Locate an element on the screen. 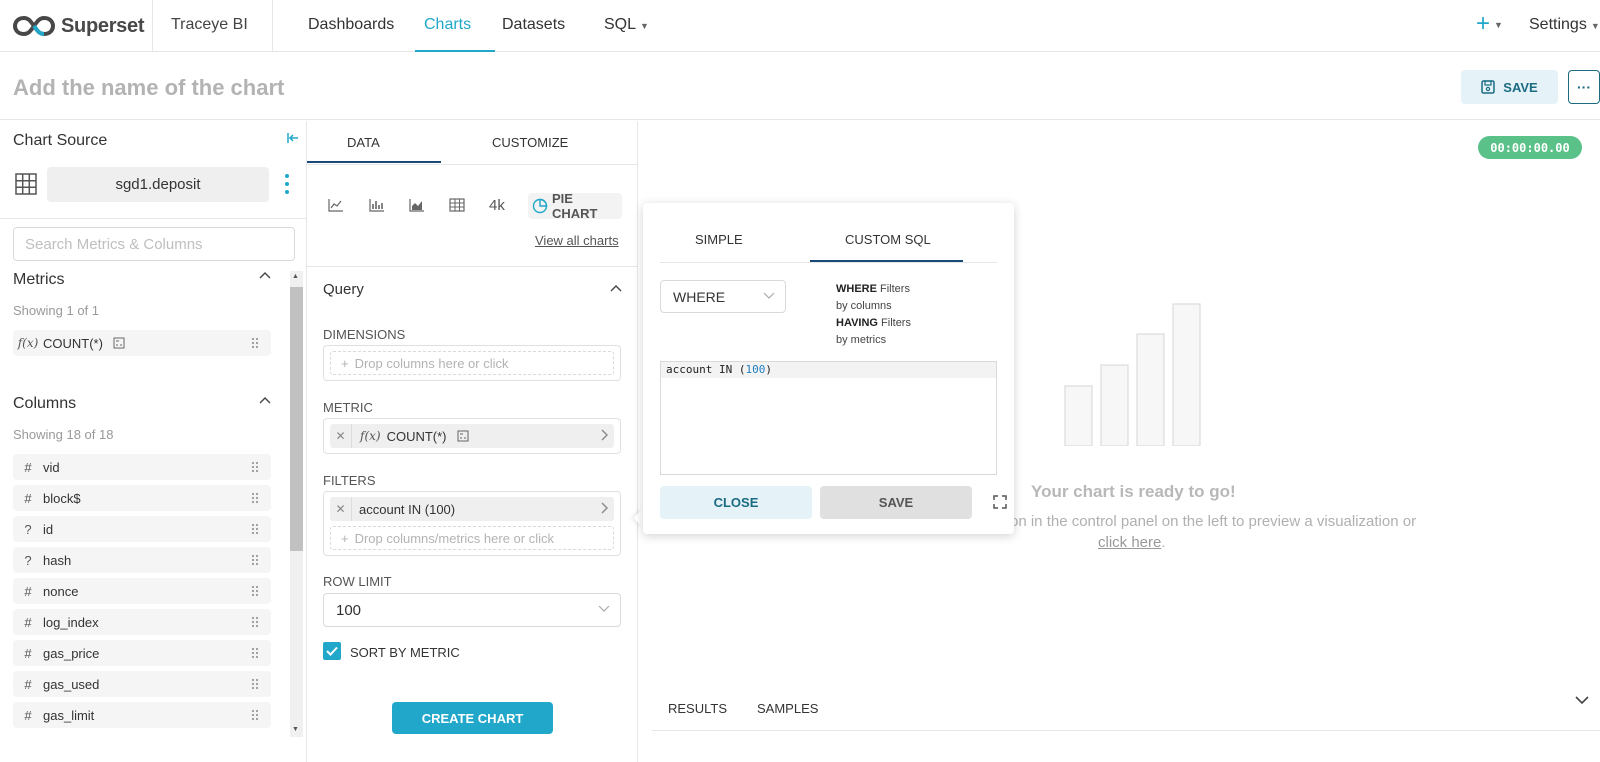 Image resolution: width=1600 pixels, height=762 pixels. column-item: # vid is located at coordinates (142, 467).